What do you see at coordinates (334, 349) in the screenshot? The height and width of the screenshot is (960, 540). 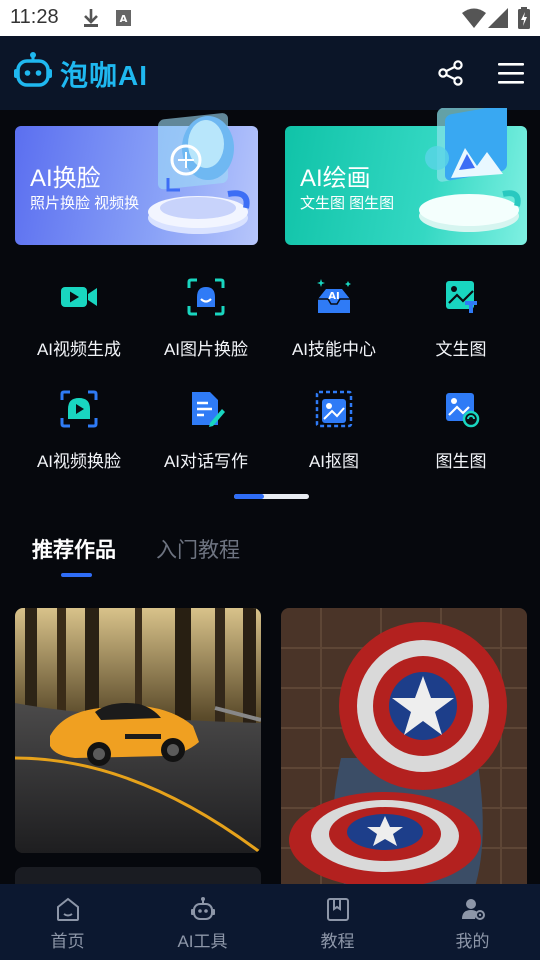 I see `tool-label: AI技能中心` at bounding box center [334, 349].